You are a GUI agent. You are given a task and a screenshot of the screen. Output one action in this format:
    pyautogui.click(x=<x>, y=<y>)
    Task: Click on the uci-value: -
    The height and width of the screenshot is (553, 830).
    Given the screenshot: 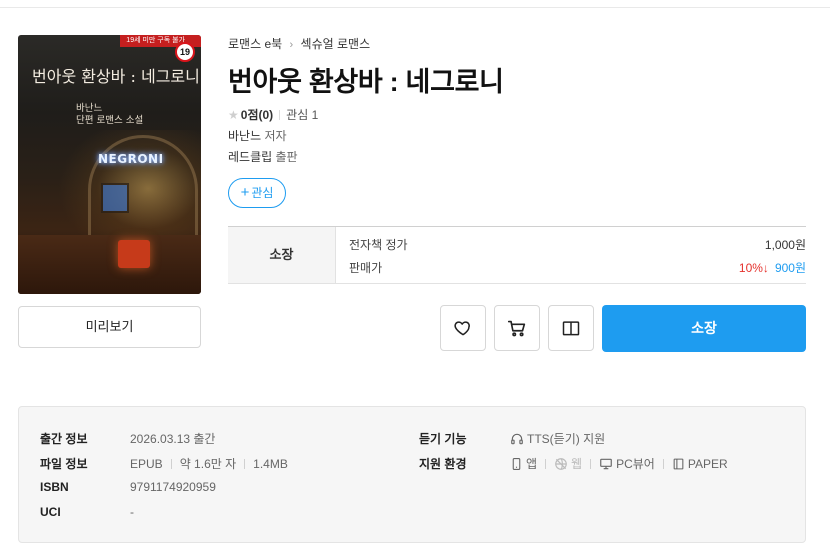 What is the action you would take?
    pyautogui.click(x=132, y=512)
    